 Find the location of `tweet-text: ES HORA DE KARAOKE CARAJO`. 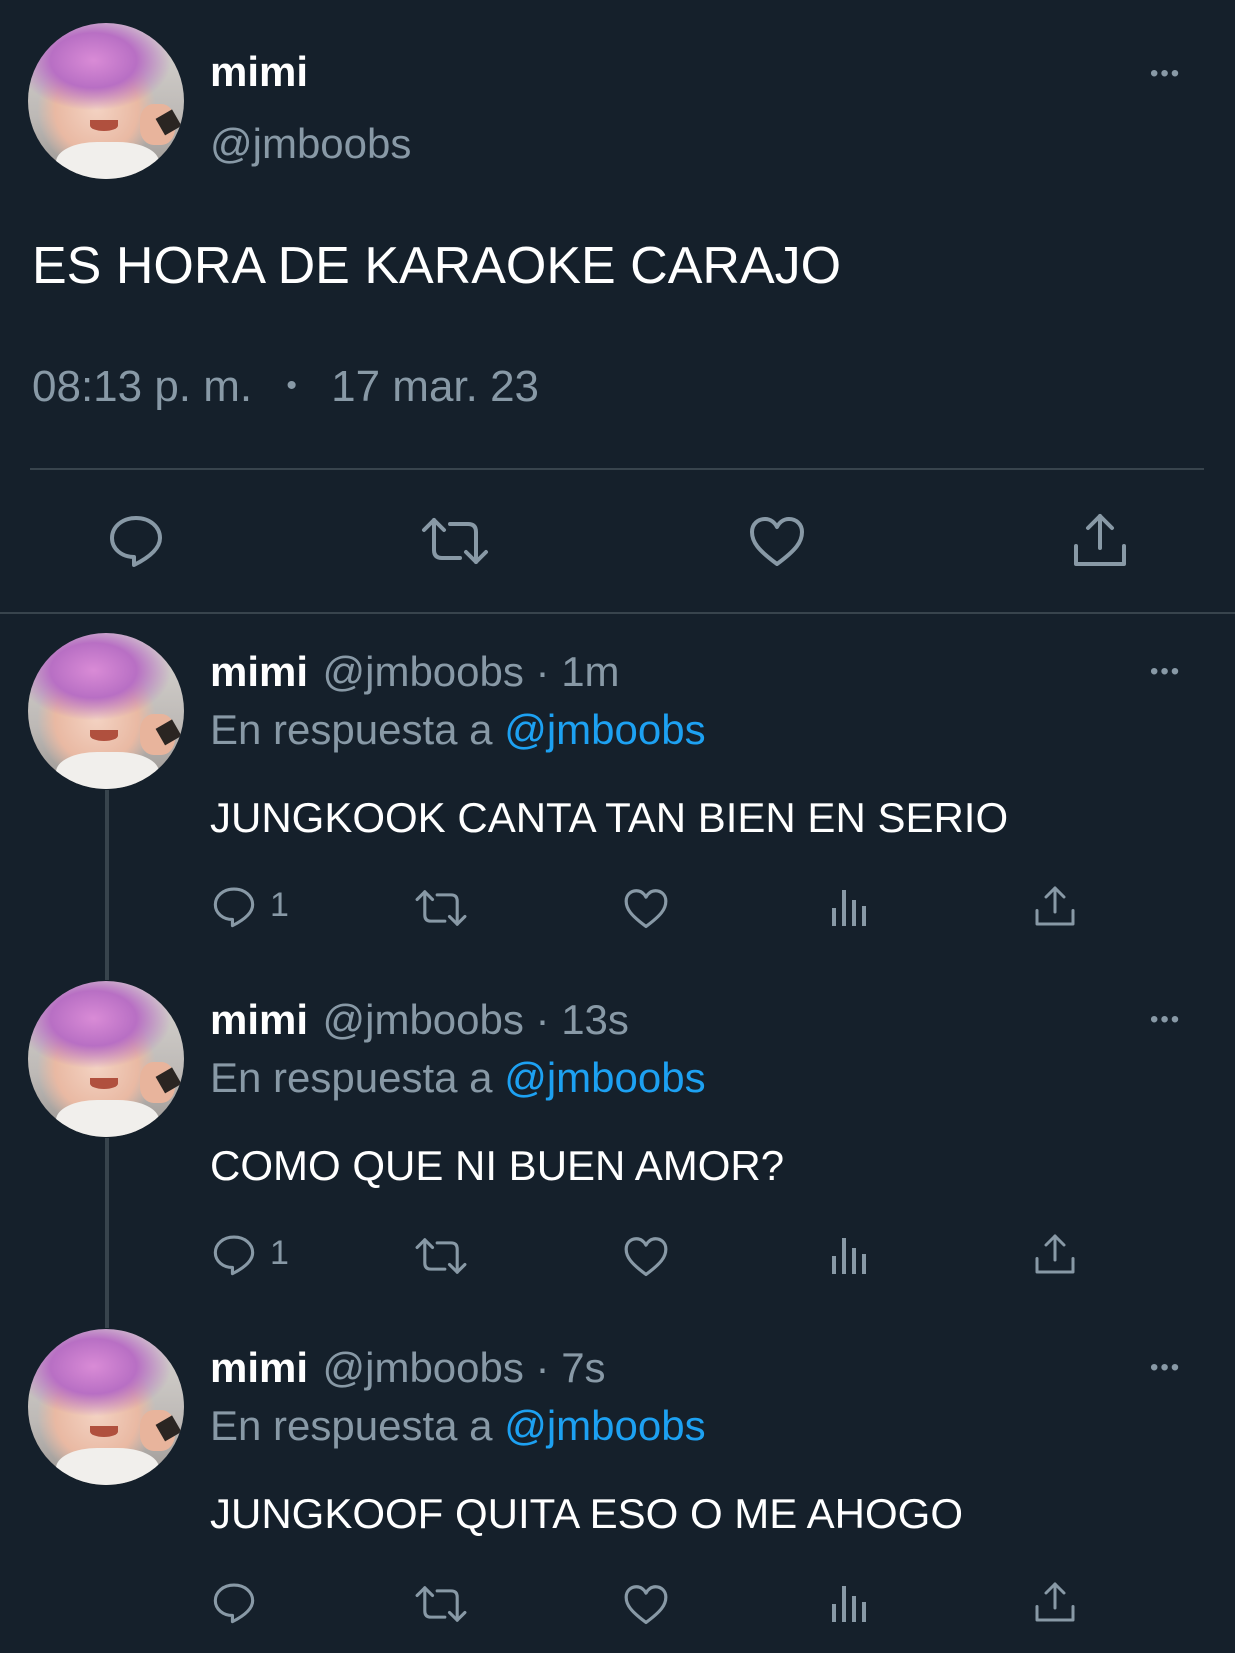

tweet-text: ES HORA DE KARAOKE CARAJO is located at coordinates (437, 266).